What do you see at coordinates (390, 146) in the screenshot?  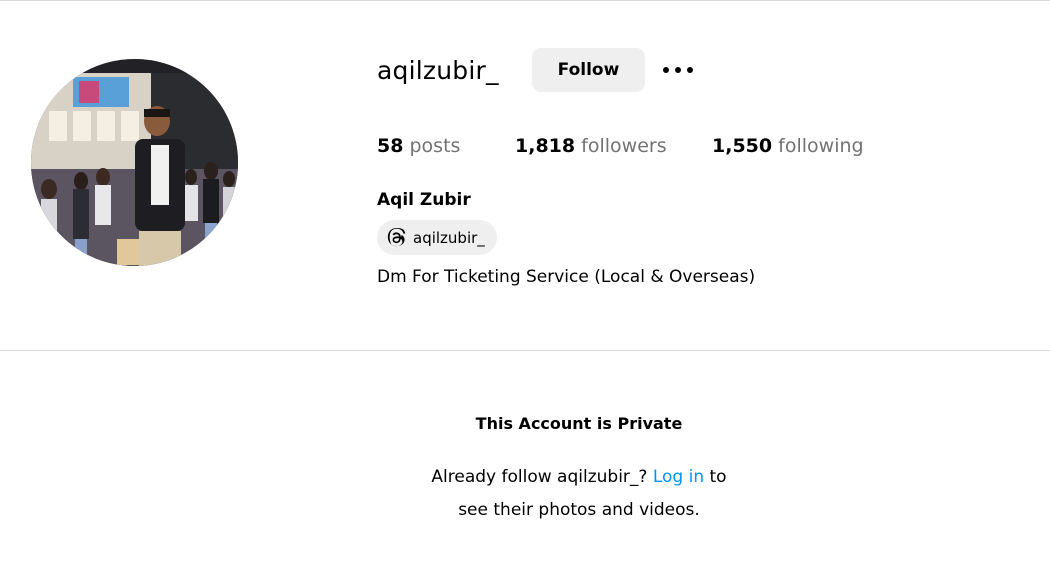 I see `posts-count: 58` at bounding box center [390, 146].